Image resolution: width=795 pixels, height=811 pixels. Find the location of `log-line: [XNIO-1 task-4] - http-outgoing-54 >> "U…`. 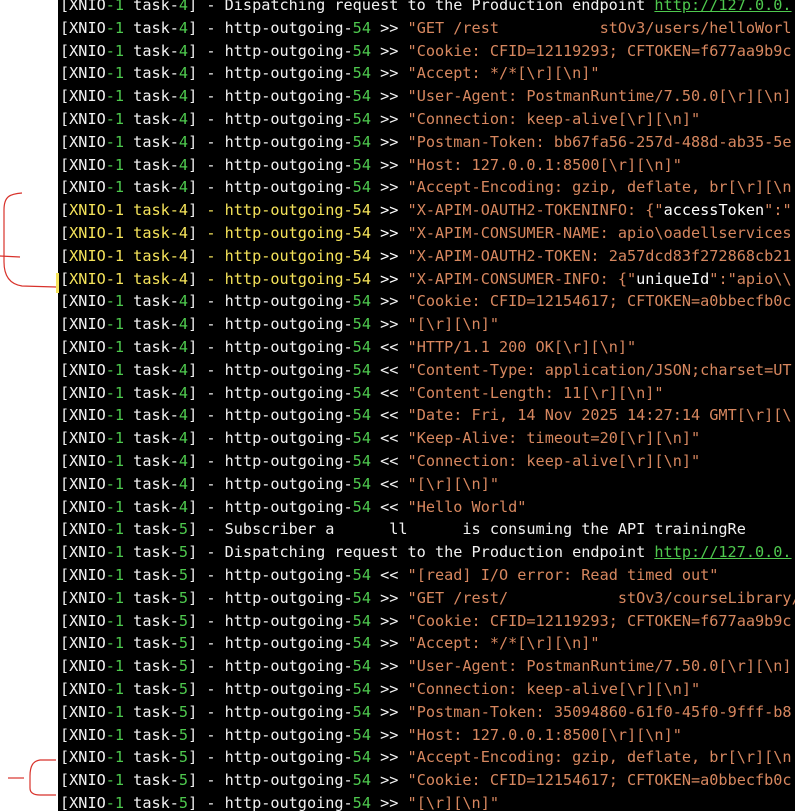

log-line: [XNIO-1 task-4] - http-outgoing-54 >> "U… is located at coordinates (427, 96).